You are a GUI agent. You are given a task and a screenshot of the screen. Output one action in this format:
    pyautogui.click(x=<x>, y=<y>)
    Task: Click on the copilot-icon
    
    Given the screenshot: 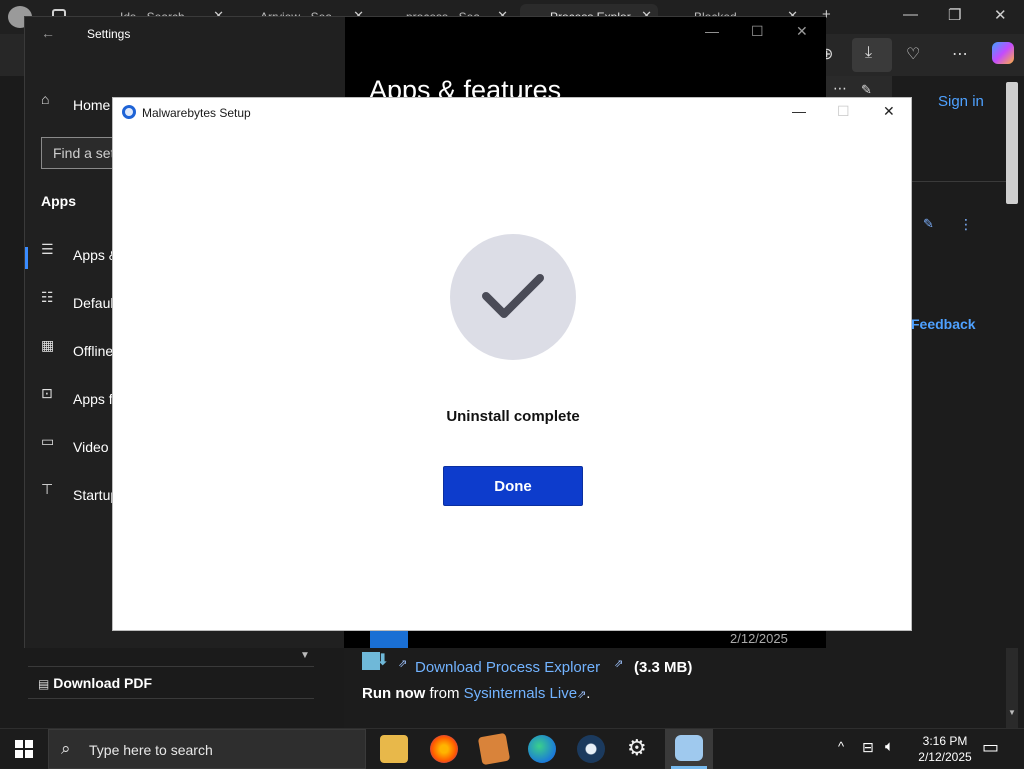 What is the action you would take?
    pyautogui.click(x=1003, y=53)
    